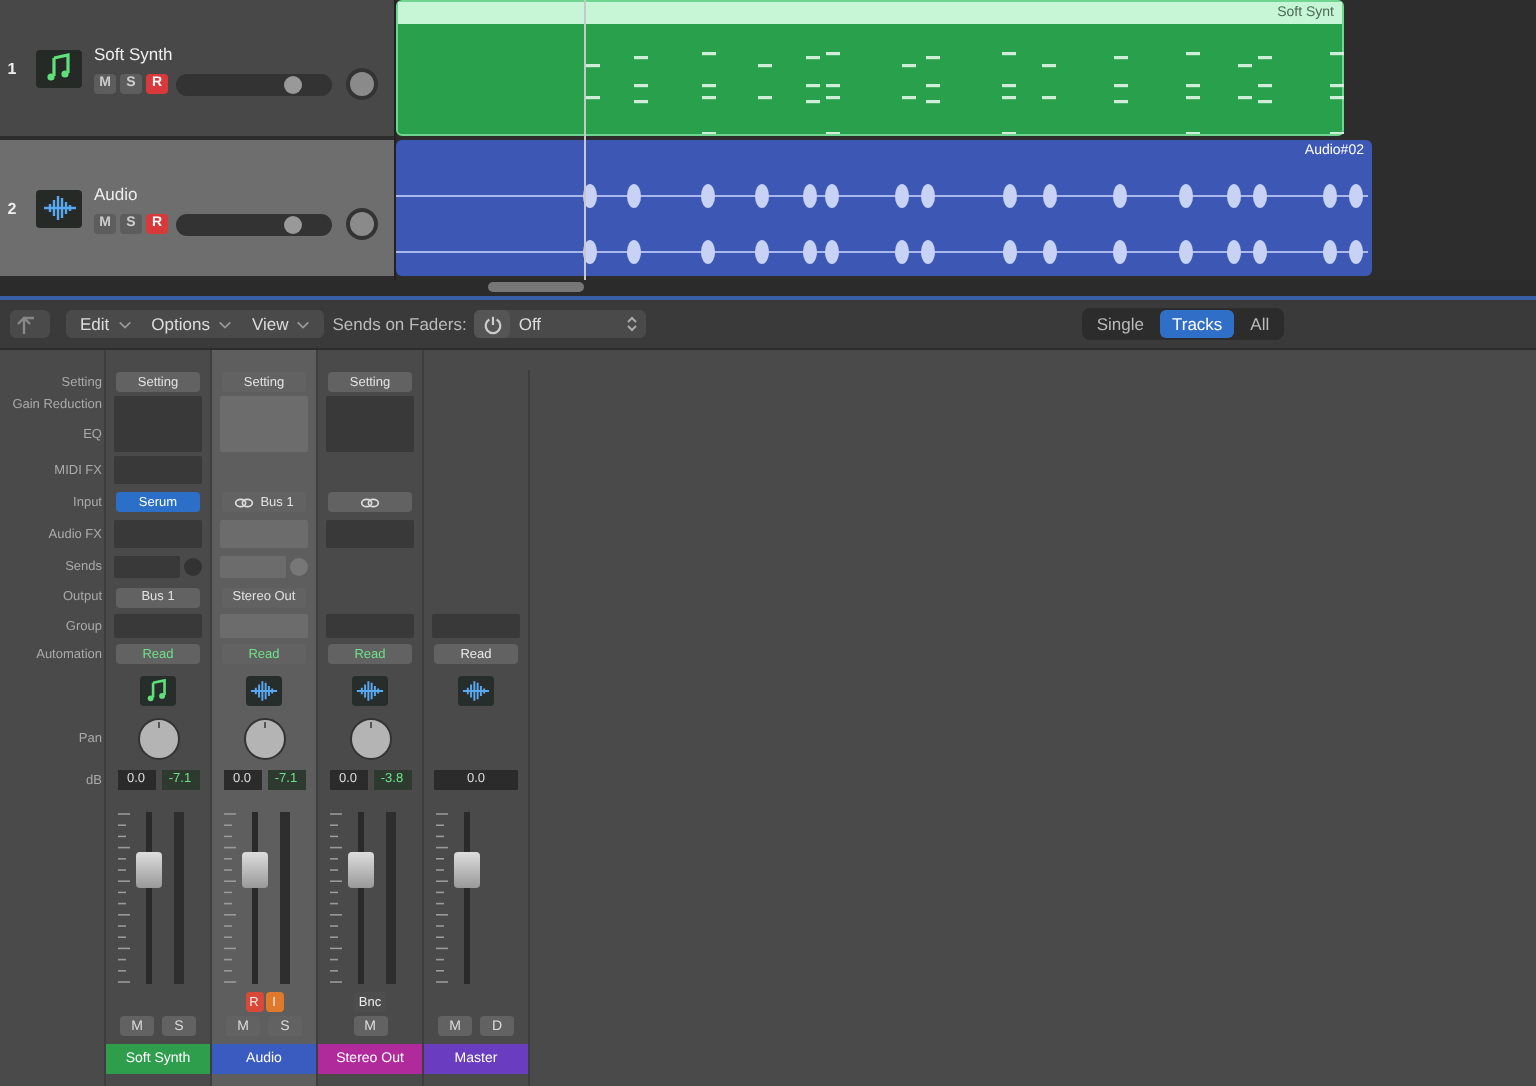  I want to click on menu-button: View, so click(281, 324).